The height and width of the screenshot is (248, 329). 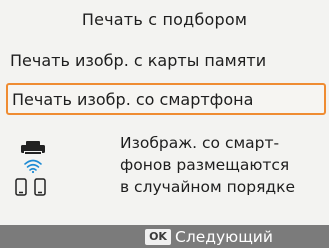 I want to click on printer-icon, so click(x=33, y=147).